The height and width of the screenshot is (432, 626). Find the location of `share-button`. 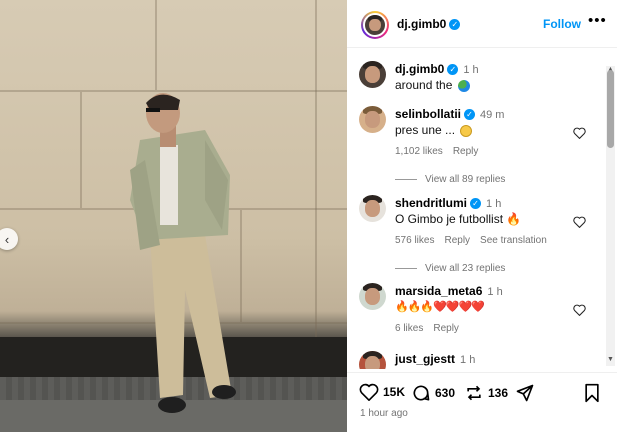

share-button is located at coordinates (527, 393).